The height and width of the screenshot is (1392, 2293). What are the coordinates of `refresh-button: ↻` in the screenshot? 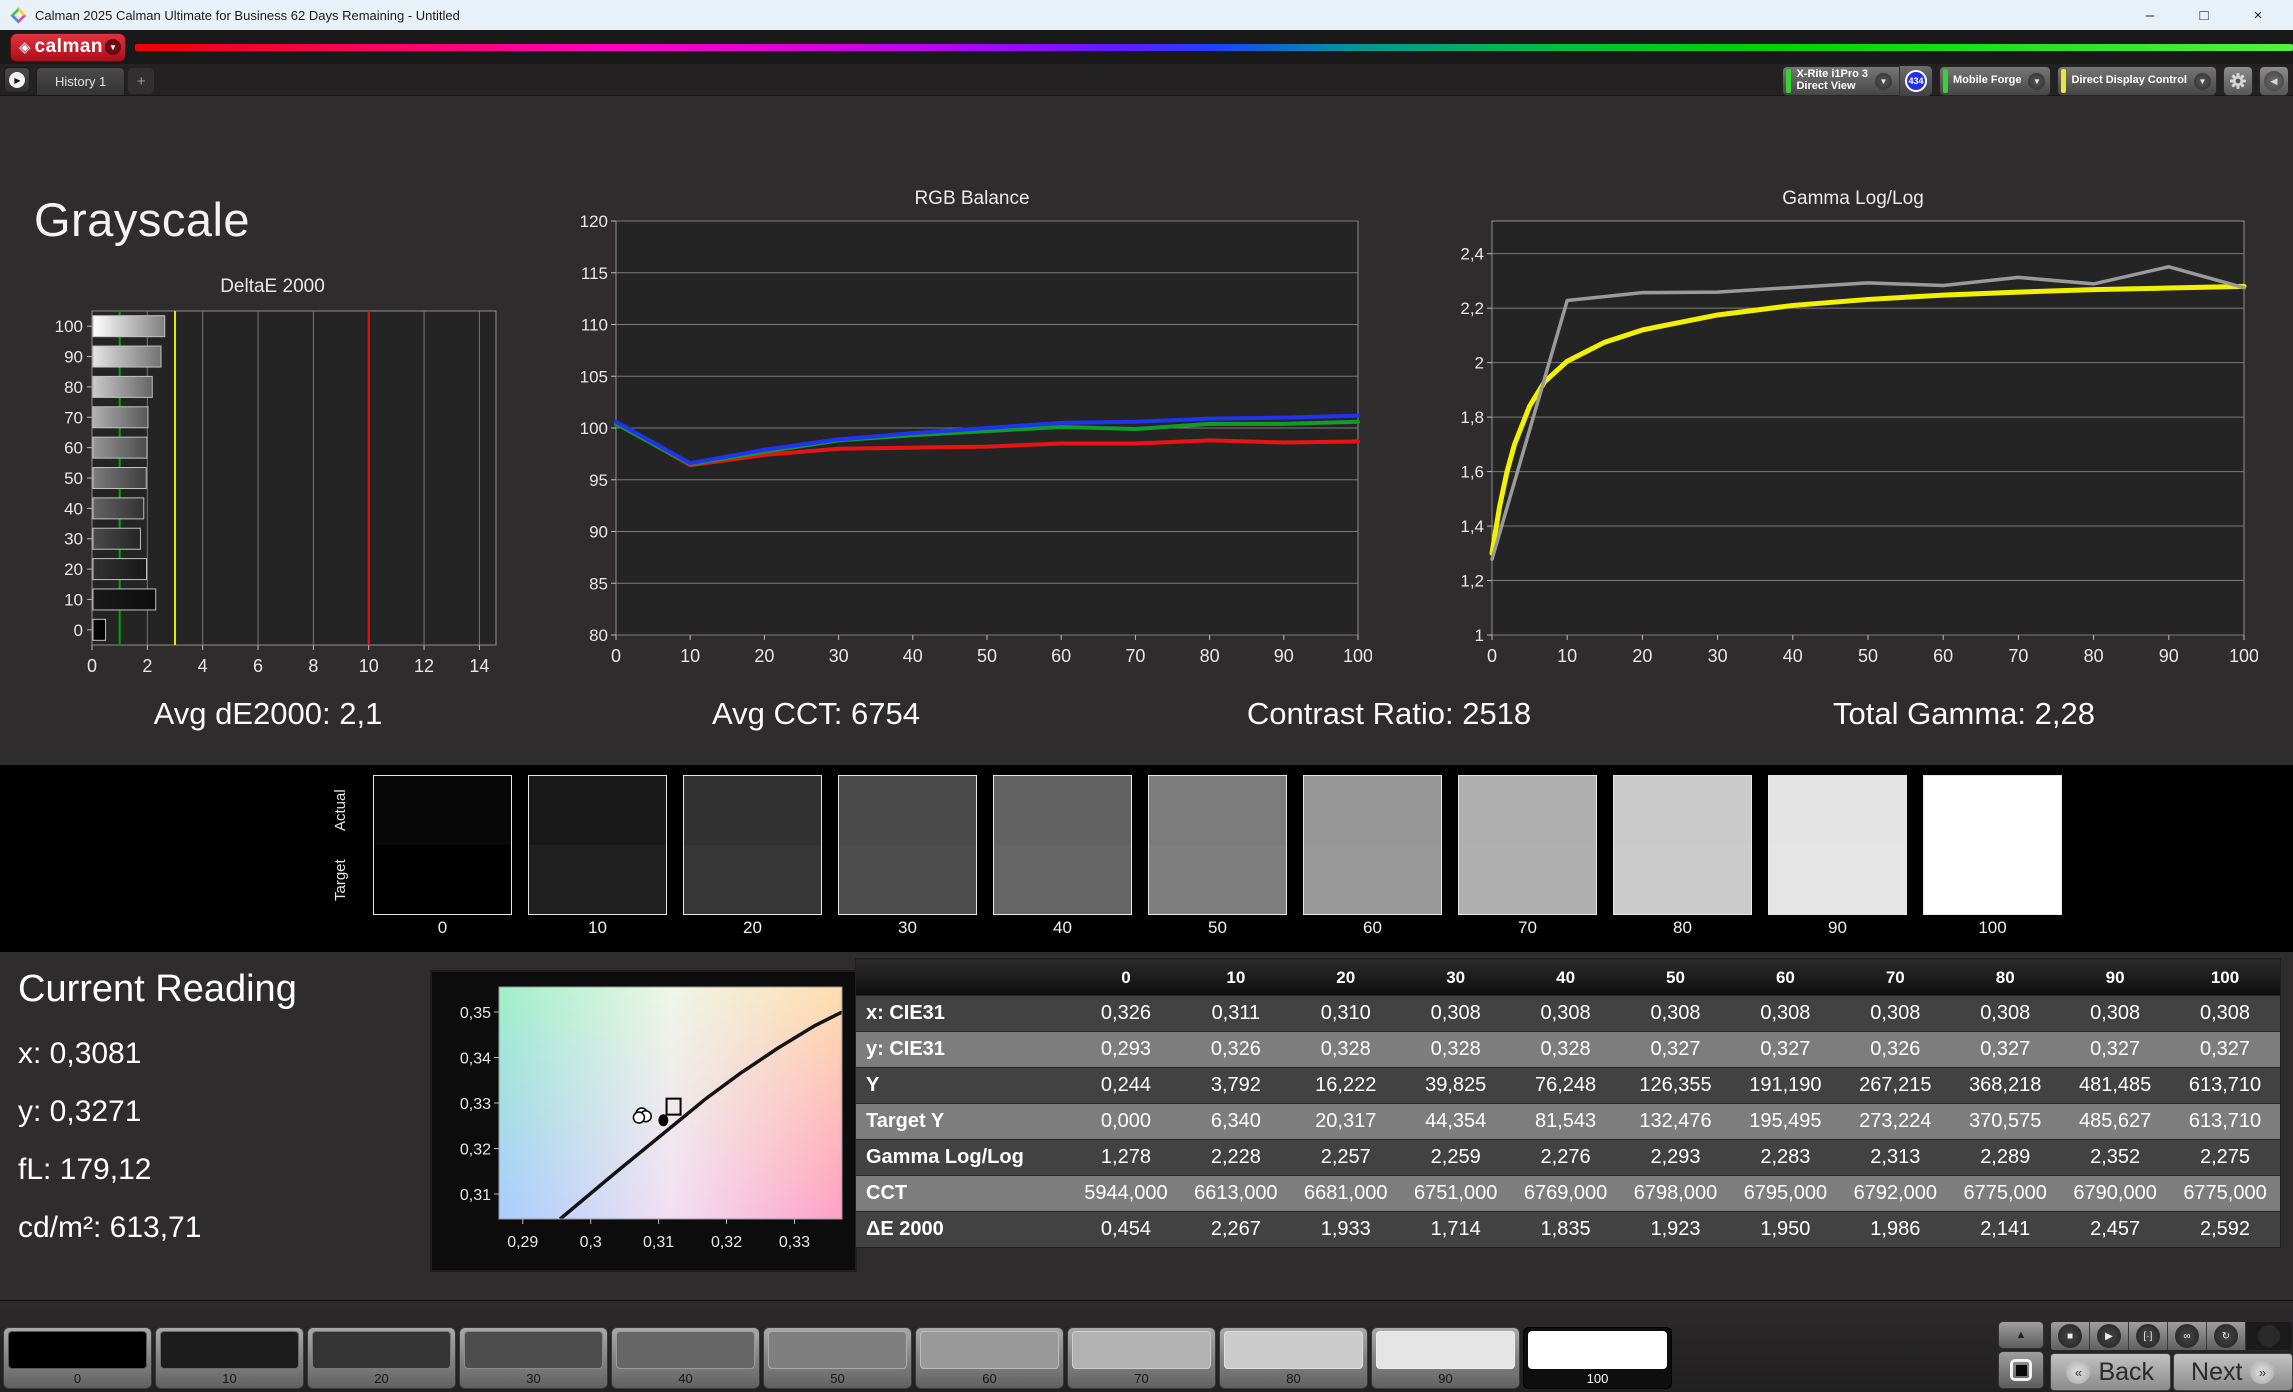 It's located at (2226, 1336).